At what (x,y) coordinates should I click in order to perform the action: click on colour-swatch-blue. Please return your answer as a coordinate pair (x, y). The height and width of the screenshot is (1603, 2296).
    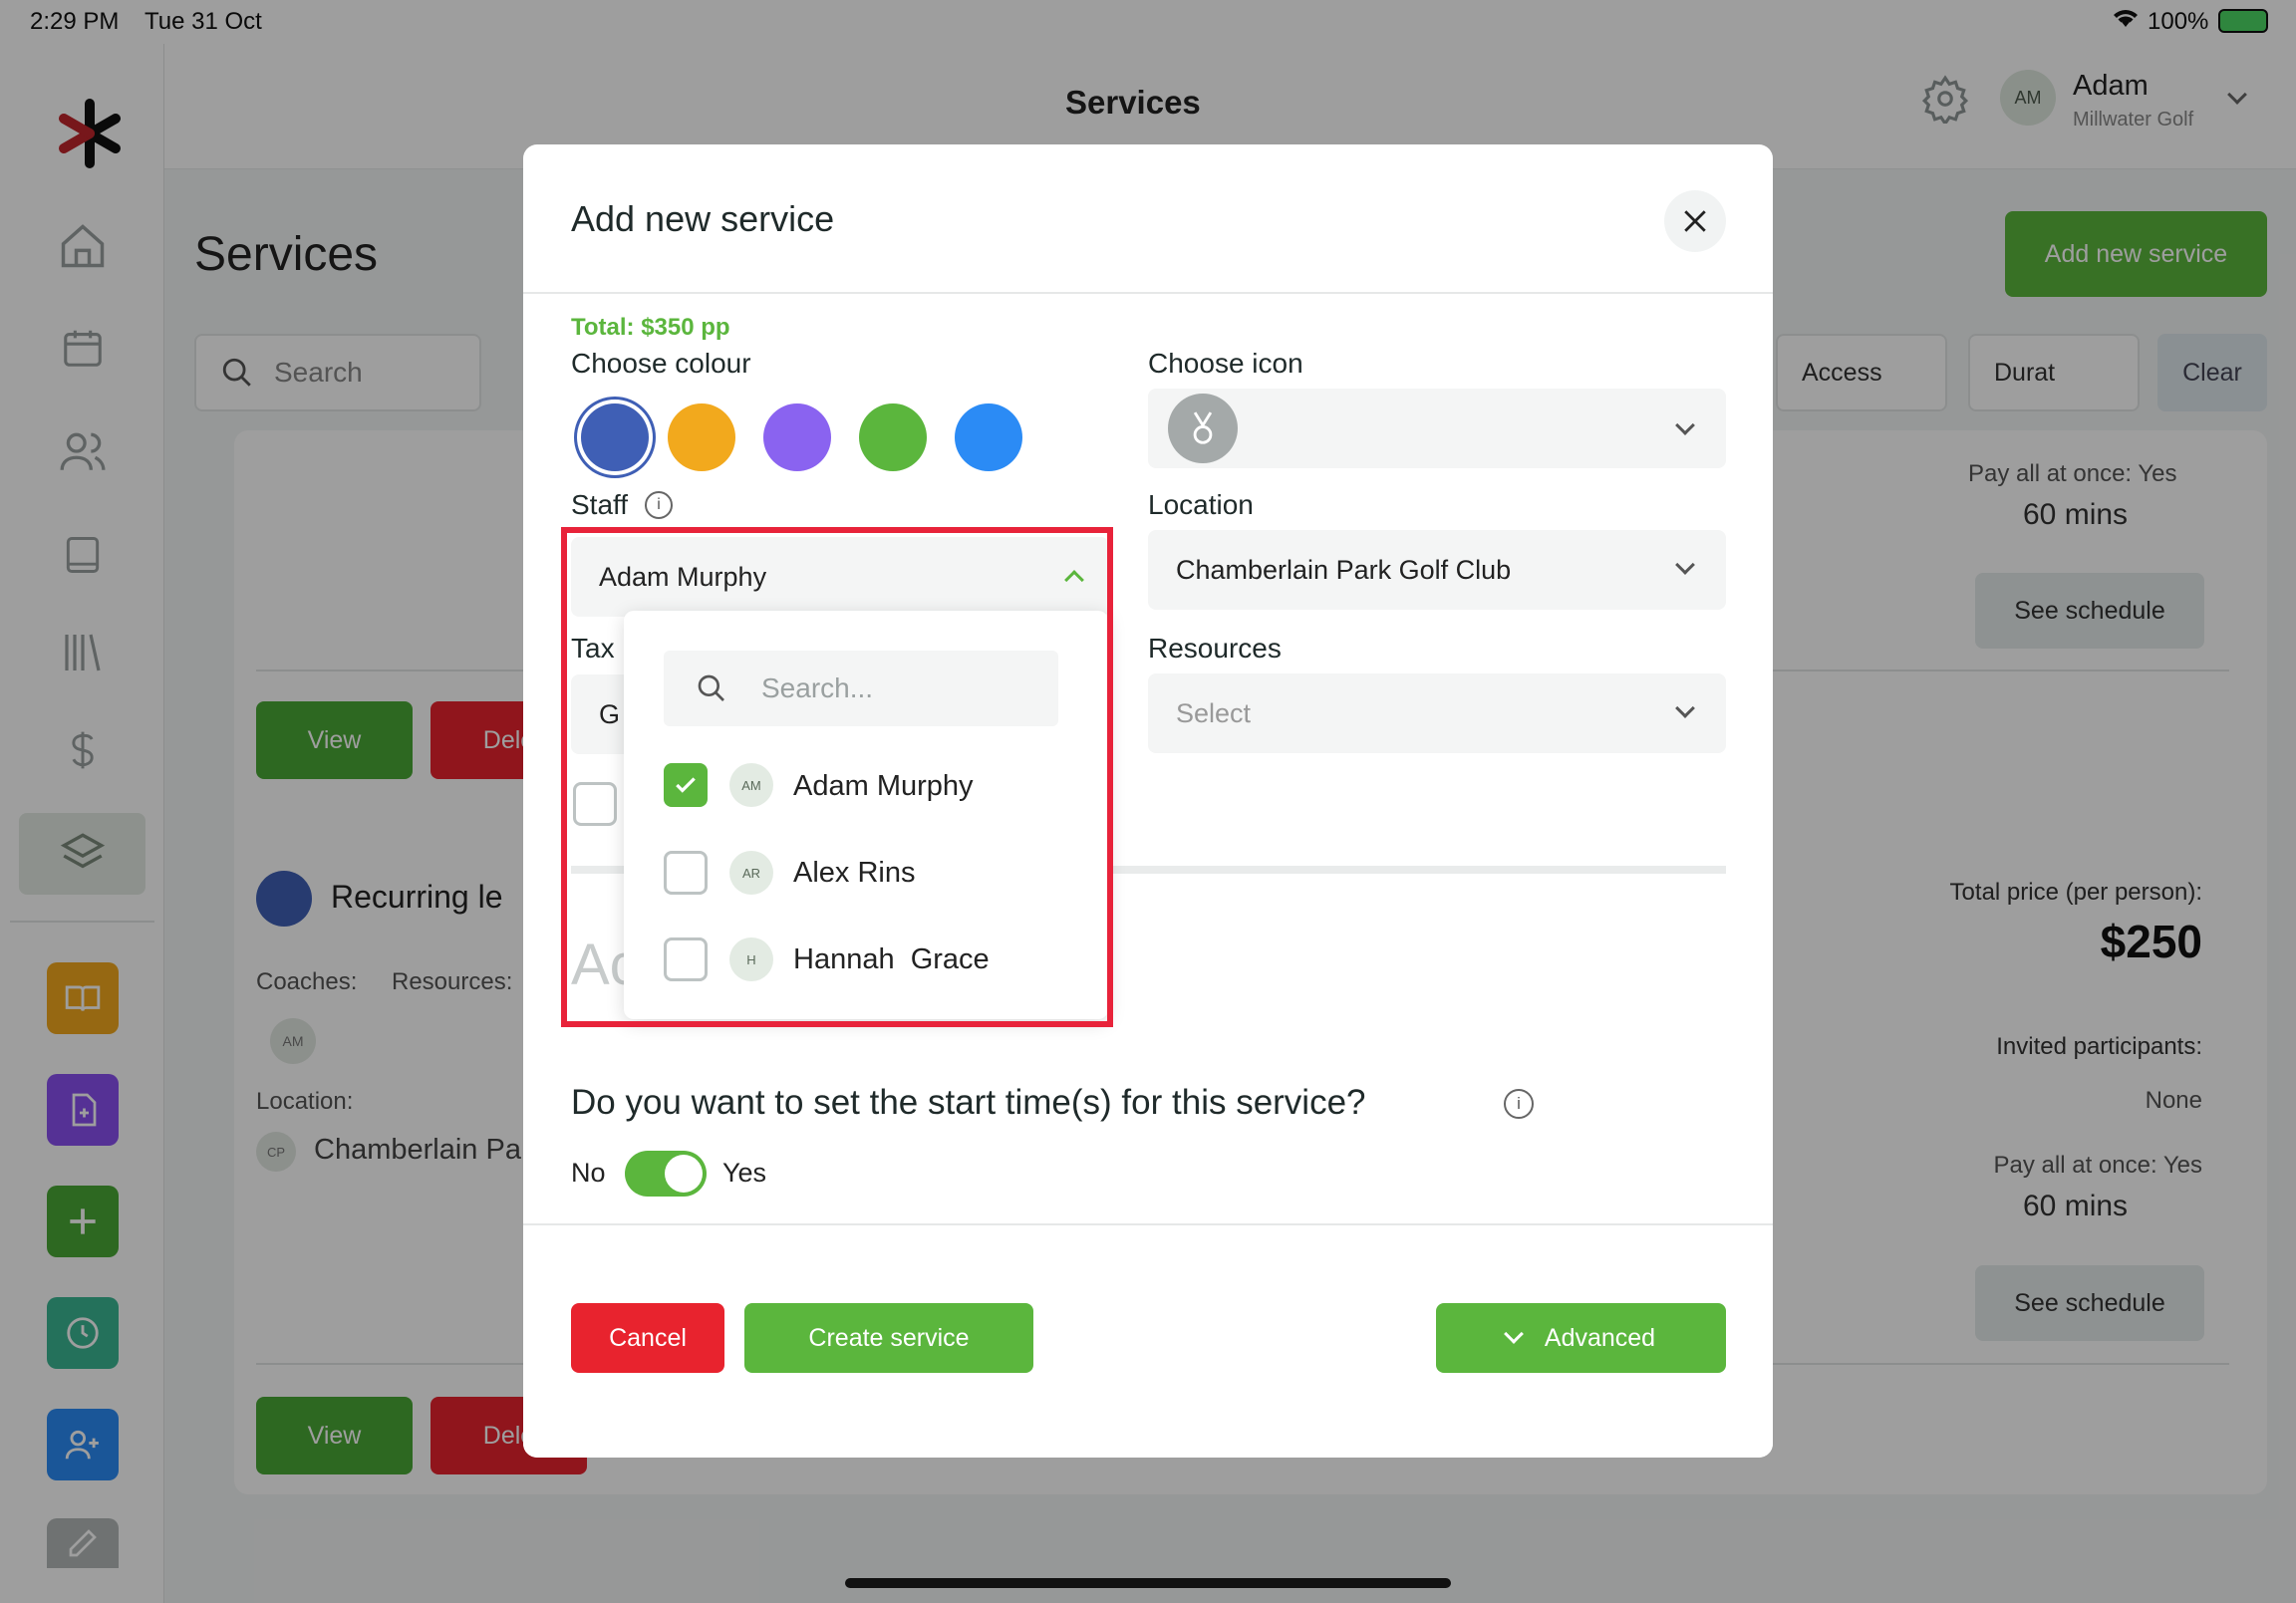
    Looking at the image, I should click on (615, 437).